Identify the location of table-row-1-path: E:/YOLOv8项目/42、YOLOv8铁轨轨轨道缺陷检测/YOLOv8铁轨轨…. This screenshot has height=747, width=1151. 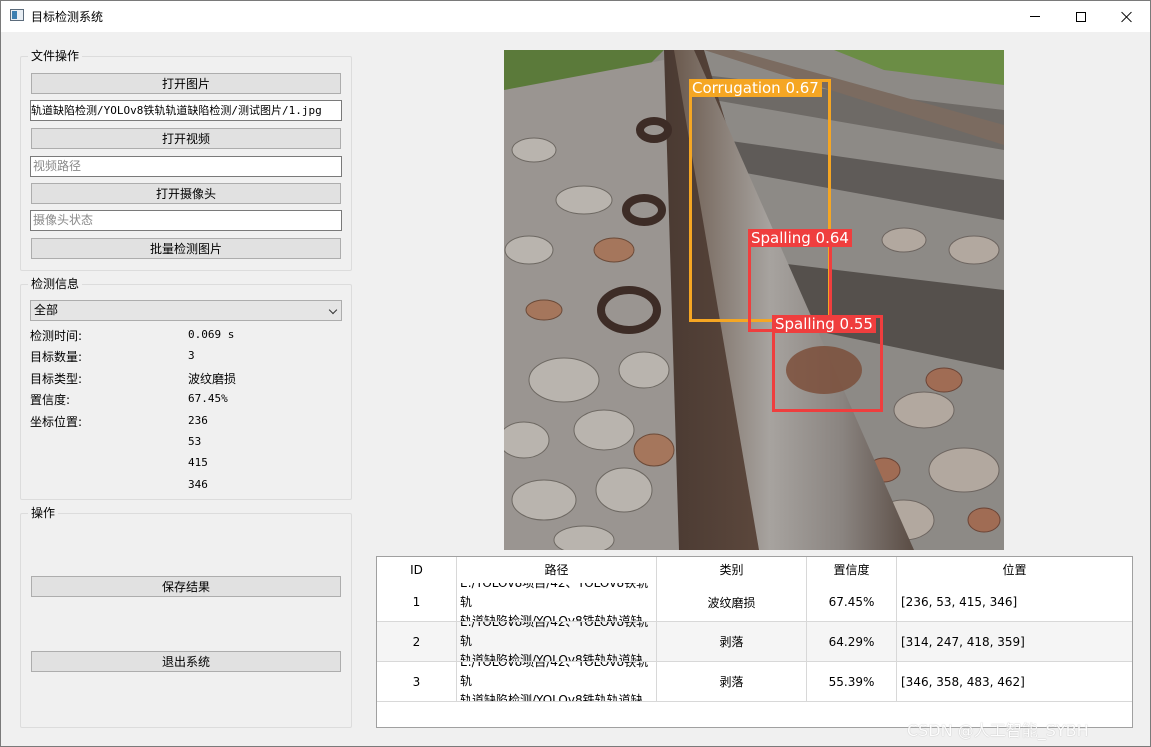
(557, 602).